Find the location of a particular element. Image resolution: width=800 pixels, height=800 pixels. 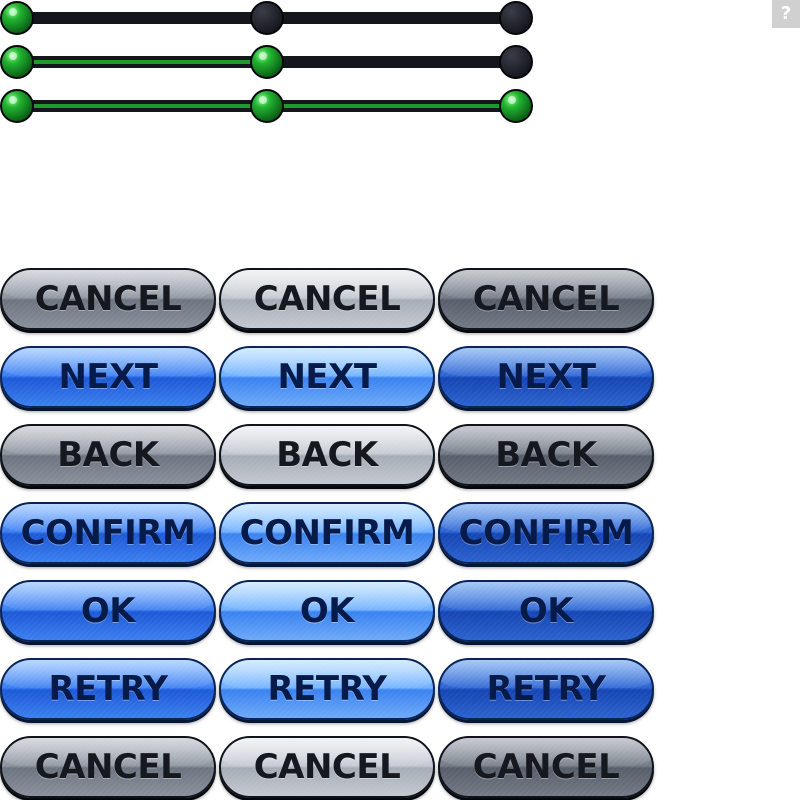

back-button-row: BACK BACK BACK is located at coordinates (330, 457).